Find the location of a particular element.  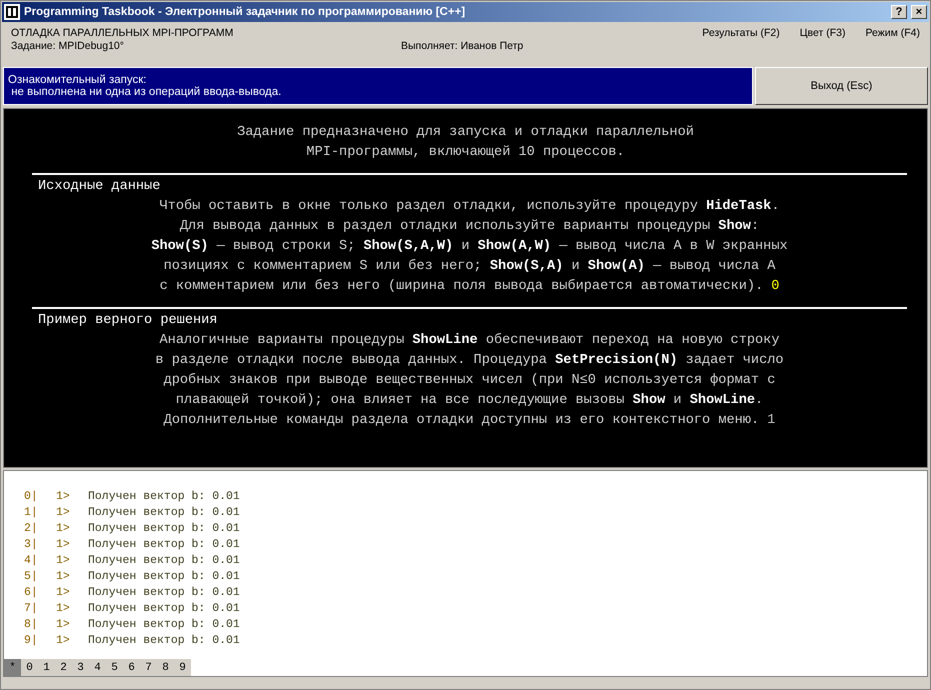

section-title: Исходные данные is located at coordinates (99, 187).